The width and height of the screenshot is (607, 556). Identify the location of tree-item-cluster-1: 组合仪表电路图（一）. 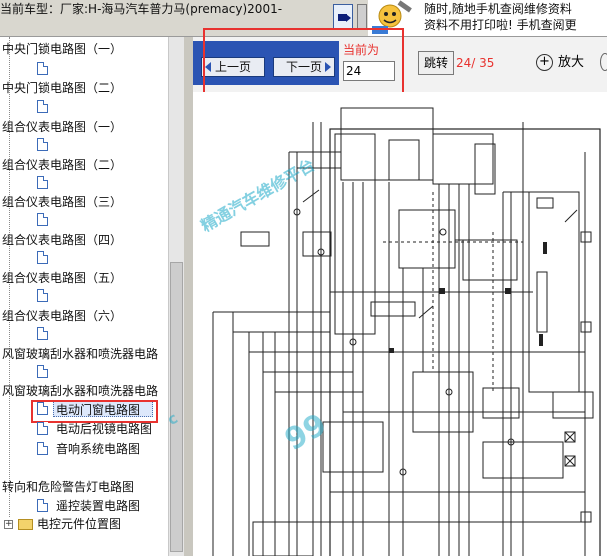
(62, 127).